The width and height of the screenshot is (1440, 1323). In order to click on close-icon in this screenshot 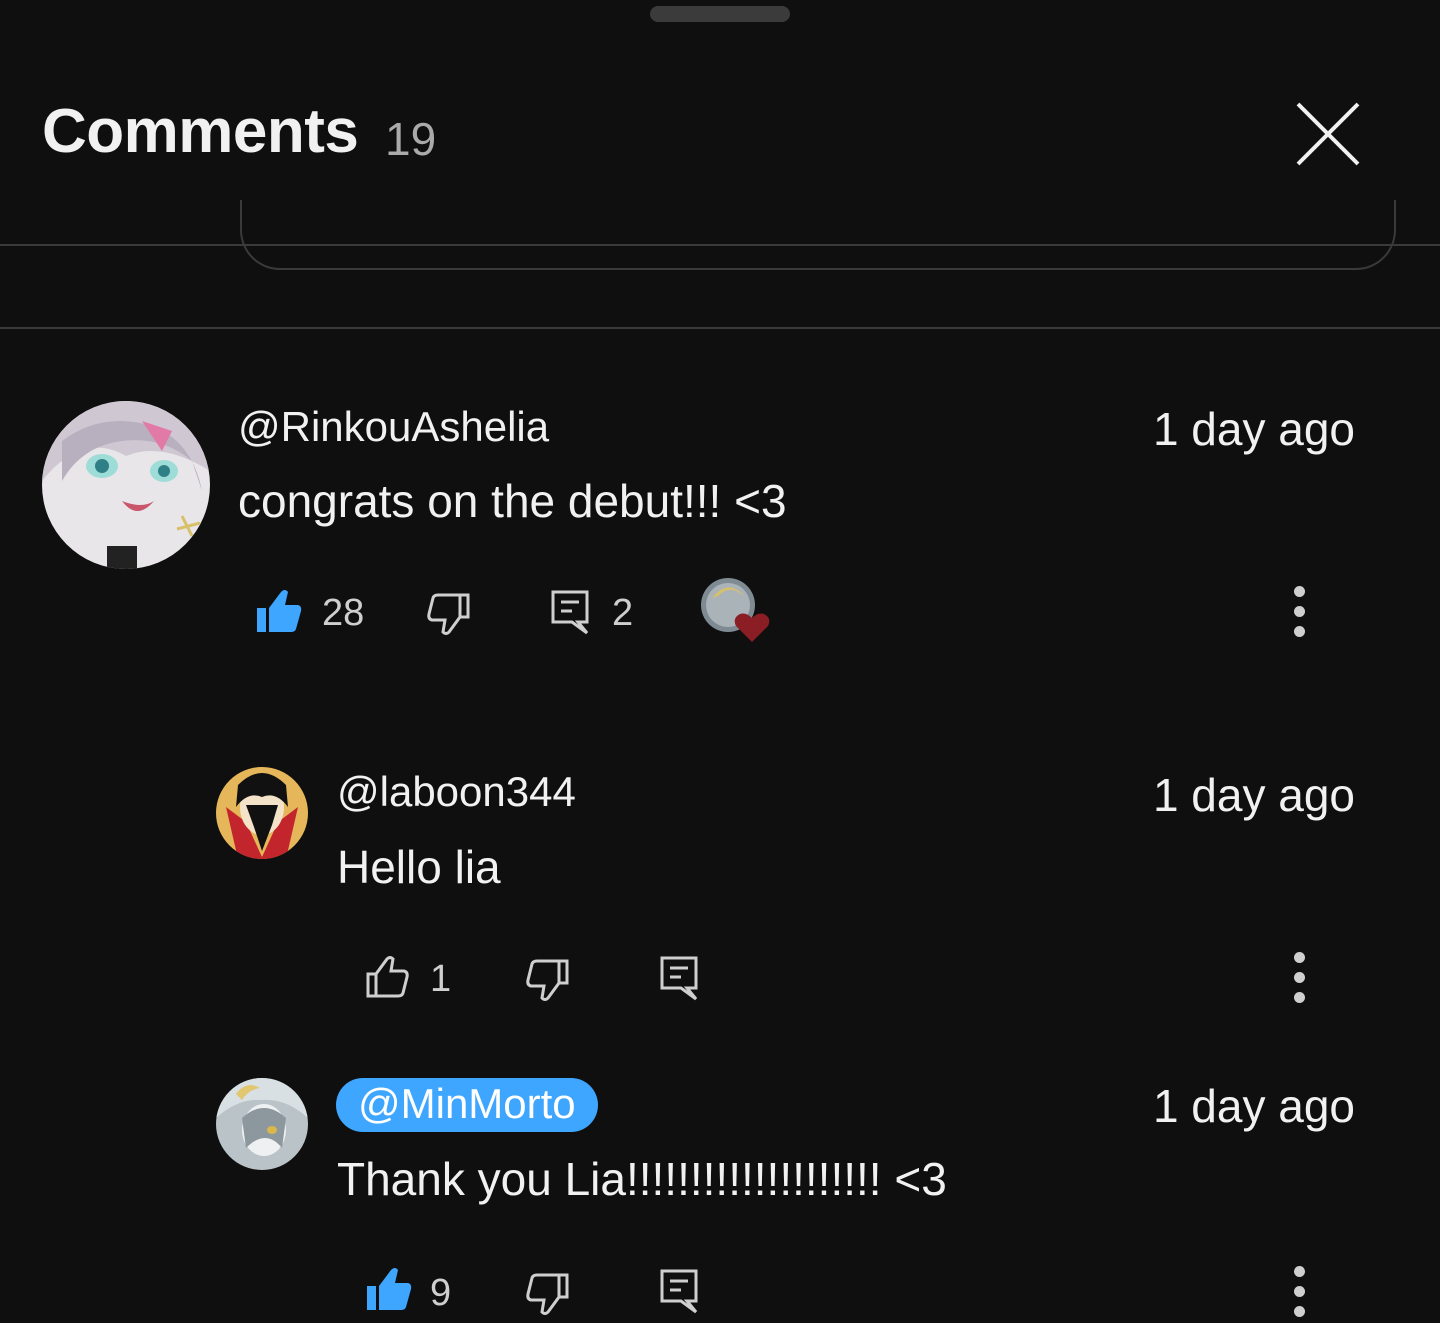, I will do `click(1328, 134)`.